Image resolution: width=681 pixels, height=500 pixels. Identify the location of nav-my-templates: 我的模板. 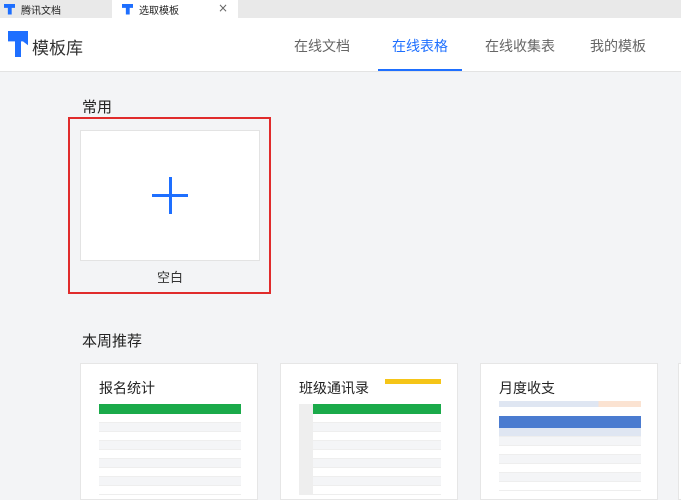
(618, 46).